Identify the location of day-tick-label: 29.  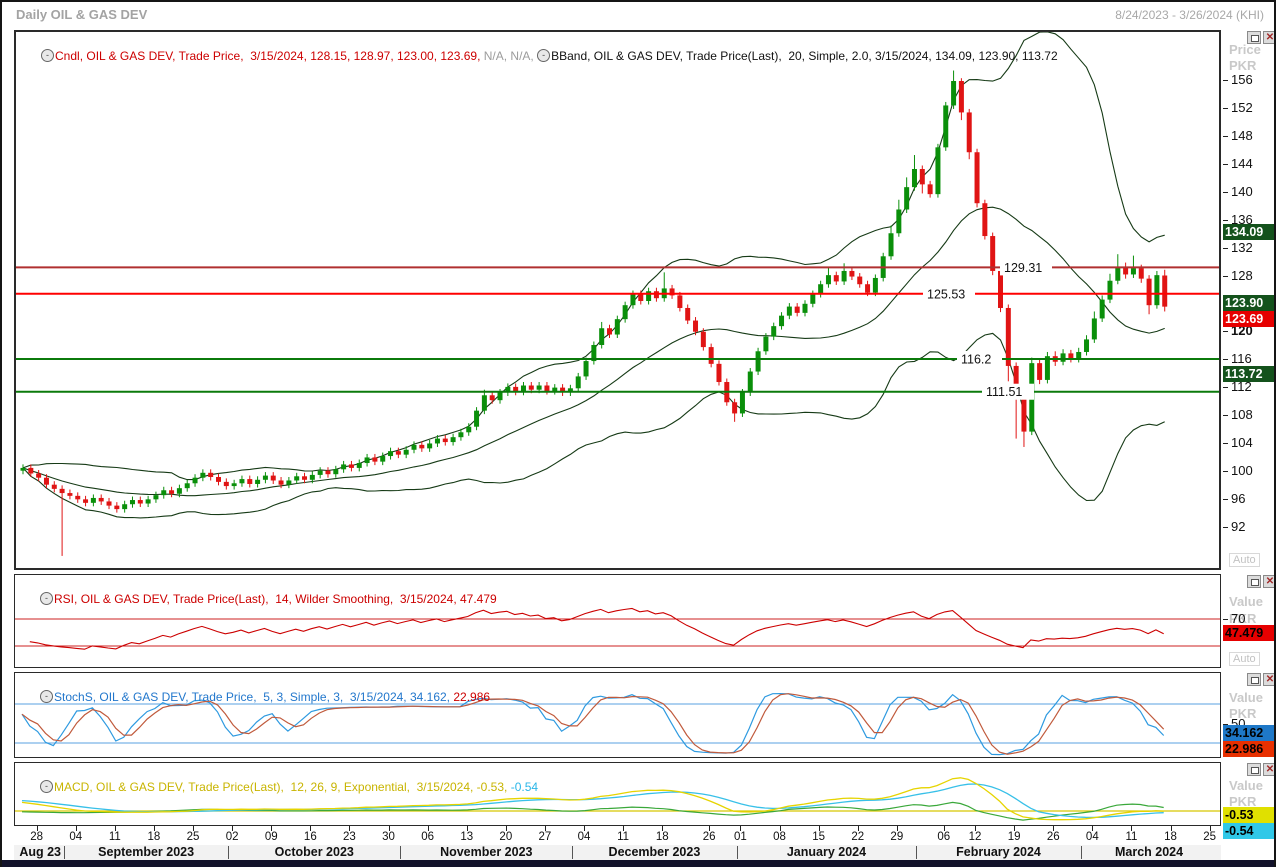
(897, 837).